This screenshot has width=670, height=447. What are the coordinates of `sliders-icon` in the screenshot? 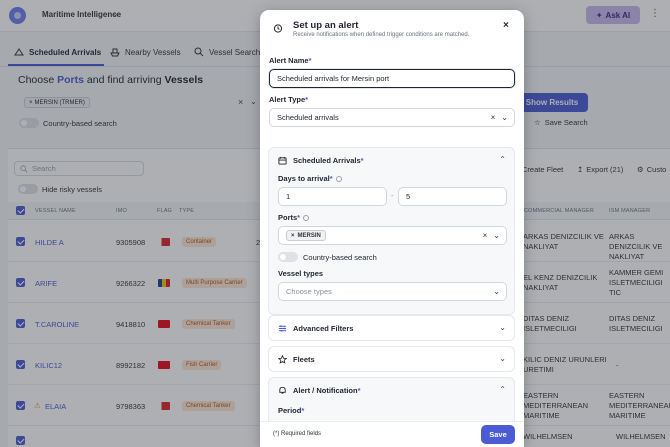 It's located at (282, 328).